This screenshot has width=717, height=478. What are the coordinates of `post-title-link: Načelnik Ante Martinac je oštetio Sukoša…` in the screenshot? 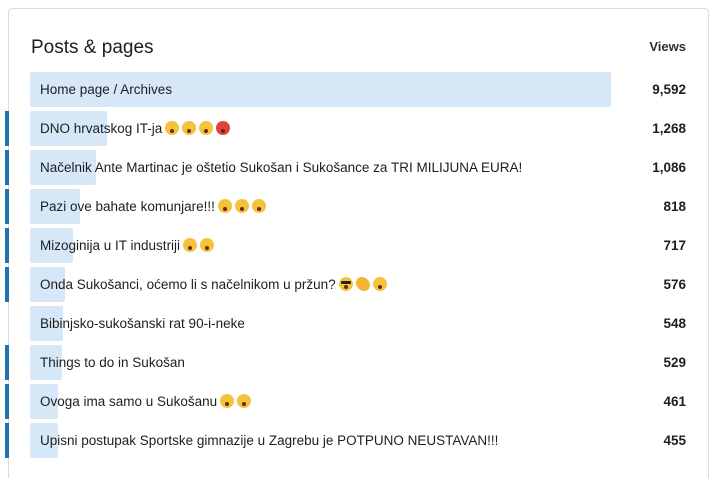 It's located at (281, 167).